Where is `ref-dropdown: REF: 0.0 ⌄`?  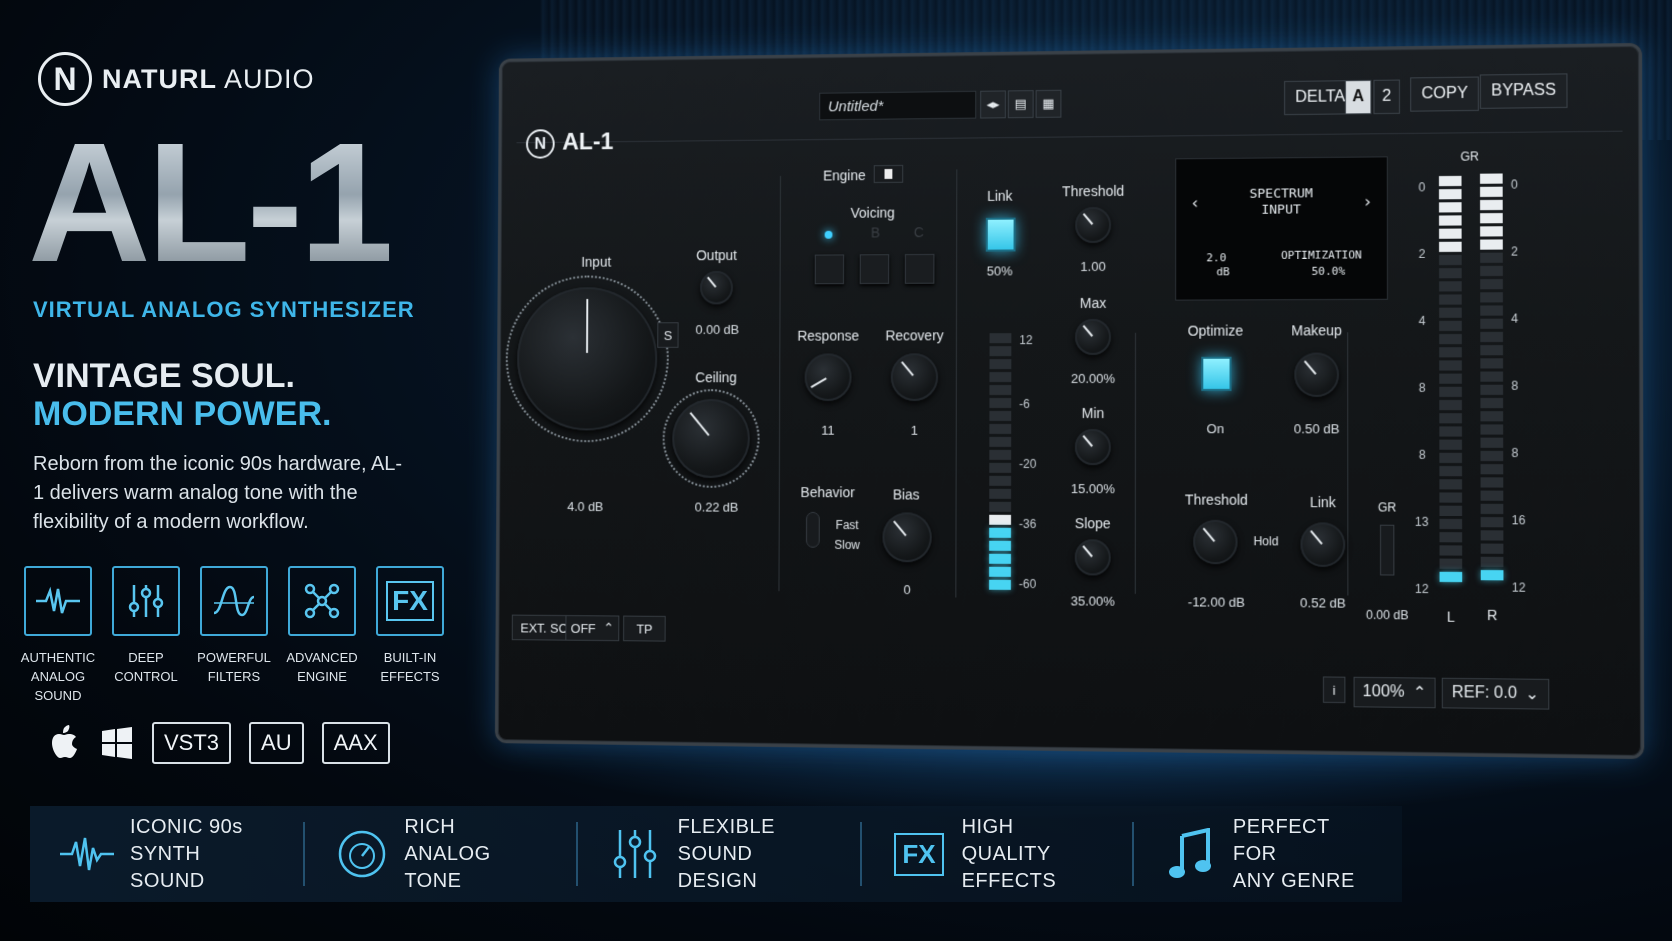
ref-dropdown: REF: 0.0 ⌄ is located at coordinates (1496, 694).